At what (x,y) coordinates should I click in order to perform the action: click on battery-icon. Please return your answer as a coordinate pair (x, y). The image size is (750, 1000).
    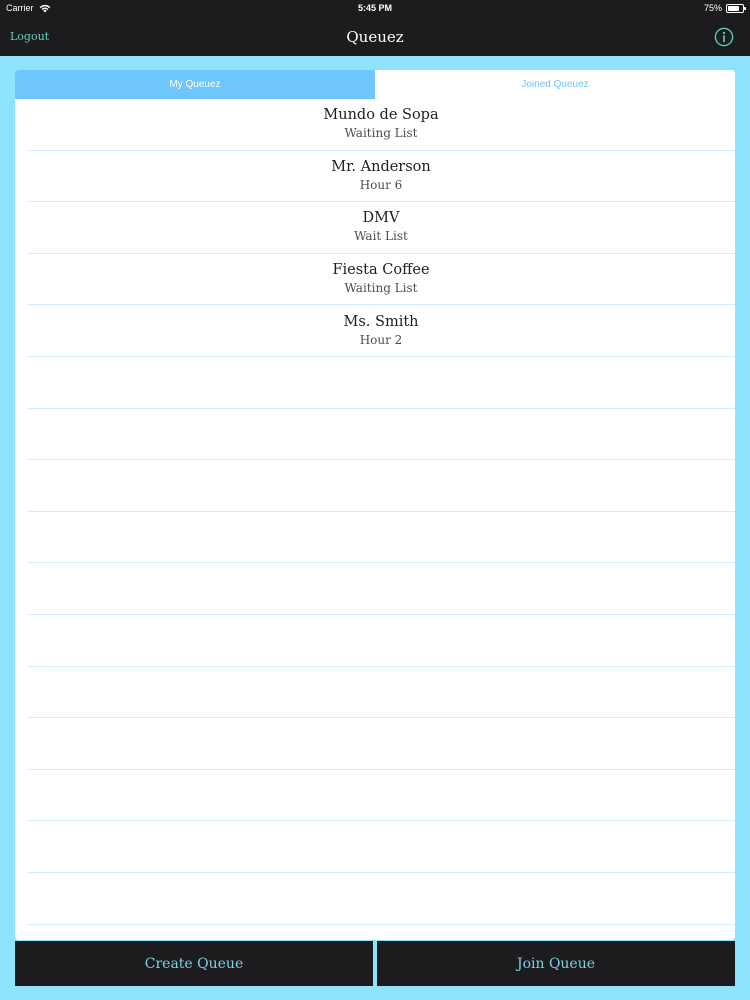
    Looking at the image, I should click on (736, 8).